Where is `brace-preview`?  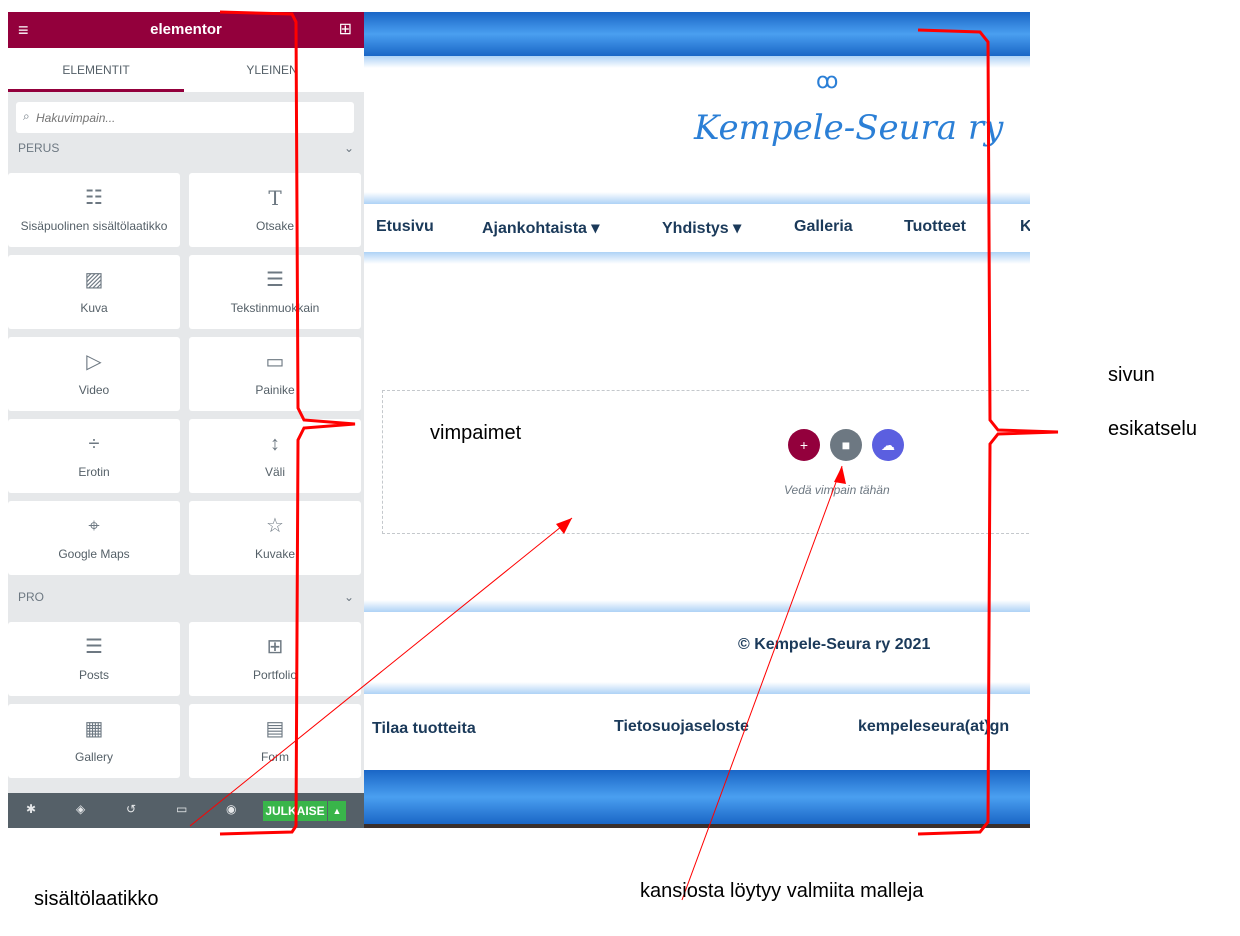 brace-preview is located at coordinates (988, 432).